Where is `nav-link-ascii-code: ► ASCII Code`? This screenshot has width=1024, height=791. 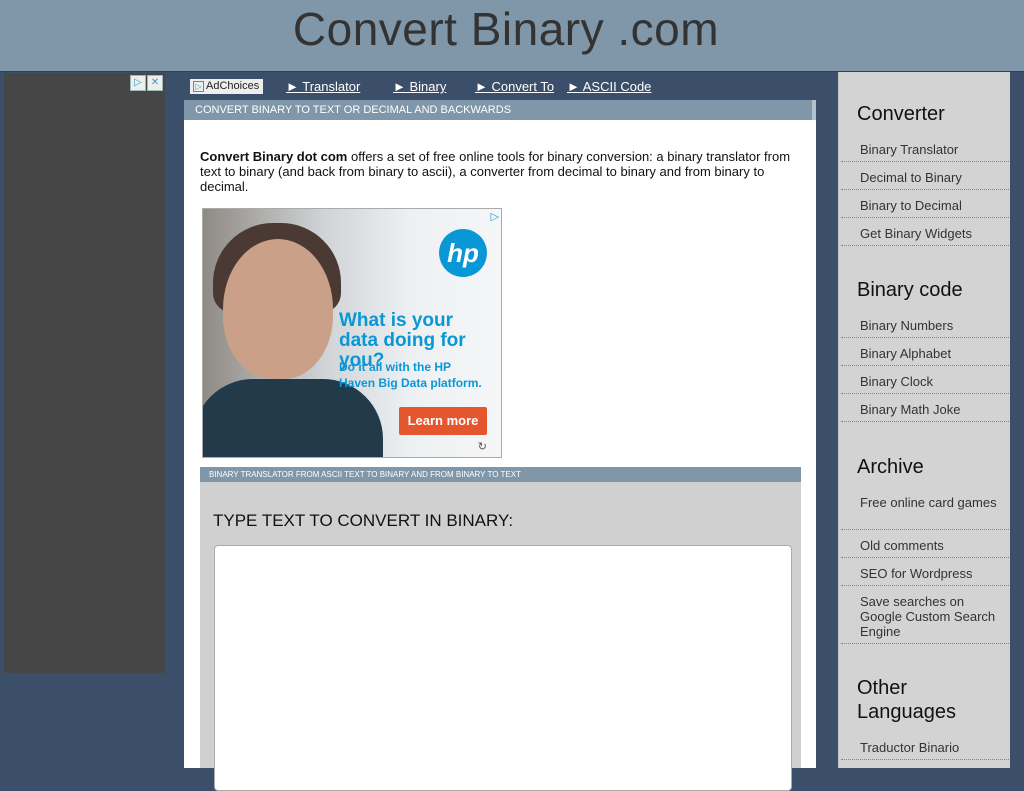 nav-link-ascii-code: ► ASCII Code is located at coordinates (609, 86).